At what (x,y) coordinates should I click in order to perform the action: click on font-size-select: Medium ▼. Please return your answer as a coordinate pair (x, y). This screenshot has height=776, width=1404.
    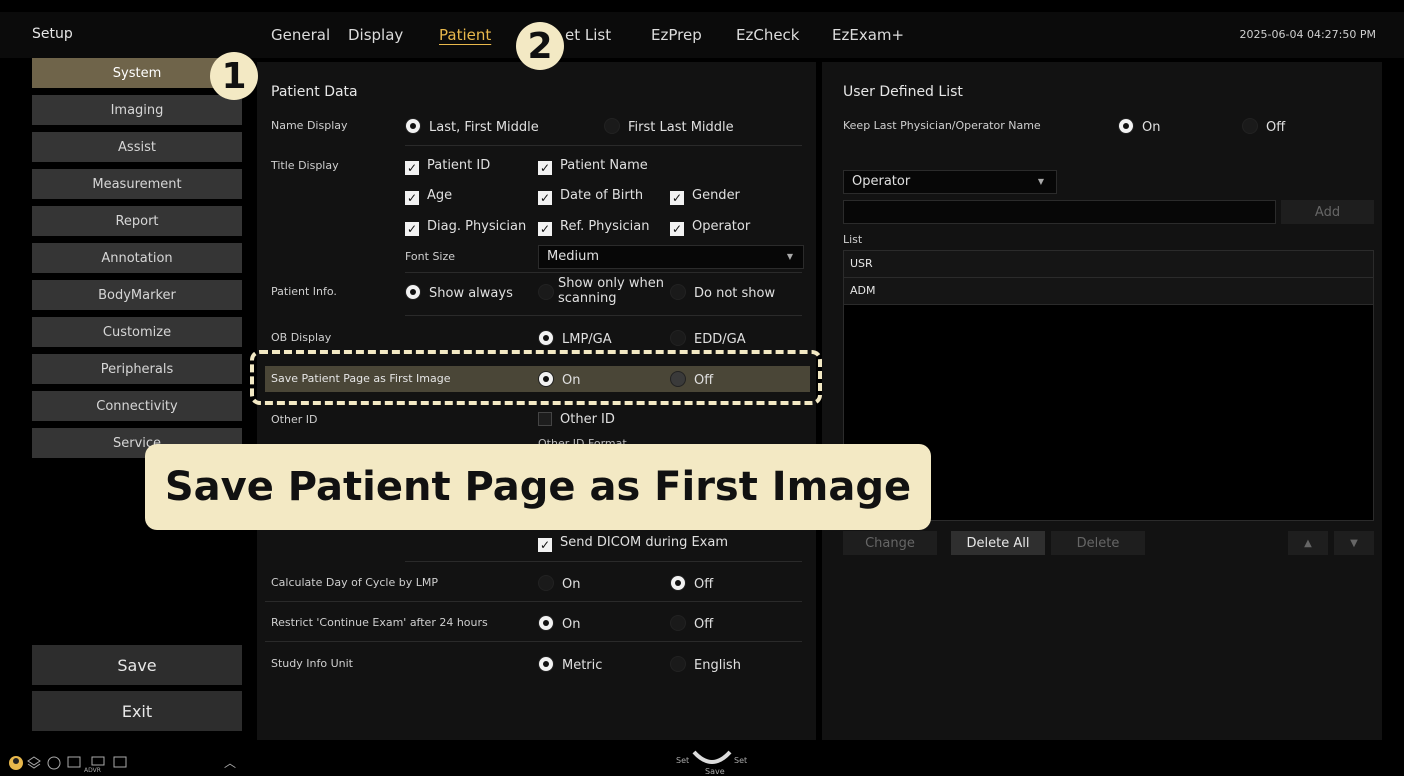
    Looking at the image, I should click on (671, 257).